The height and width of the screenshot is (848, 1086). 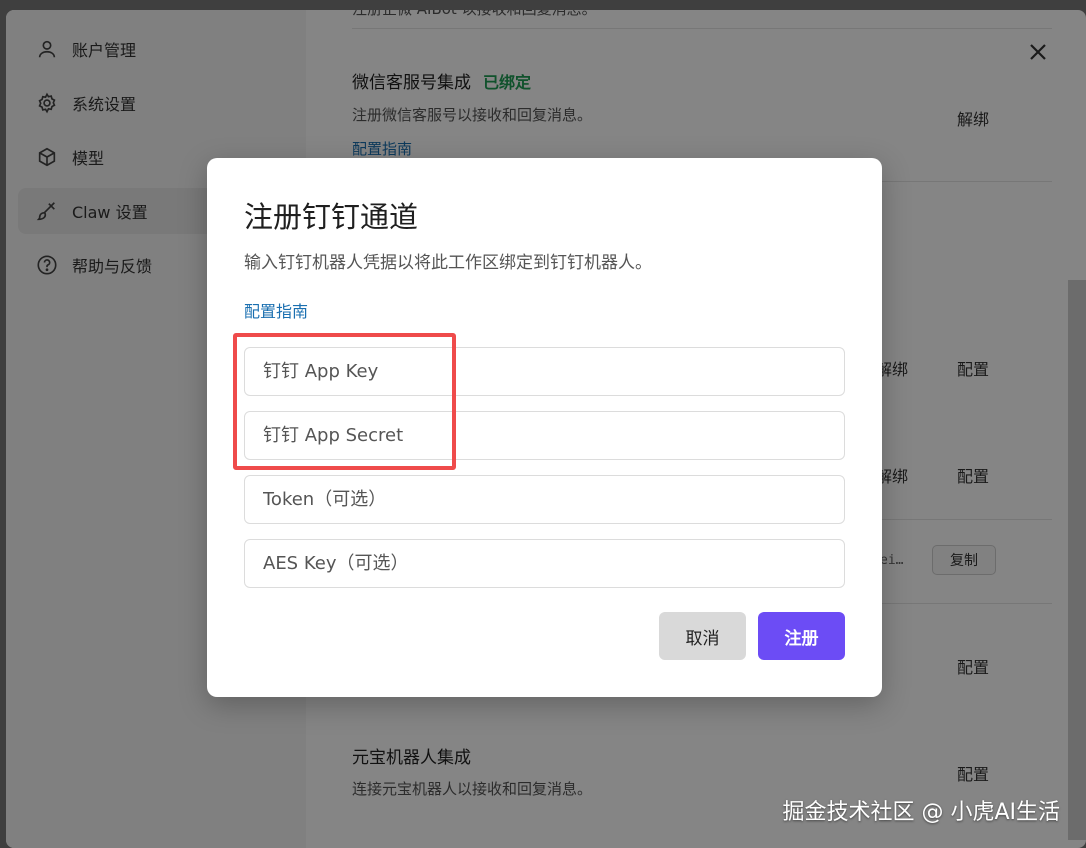 I want to click on watermark: 掘金技术社区 @ 小虎AI生活, so click(x=921, y=812).